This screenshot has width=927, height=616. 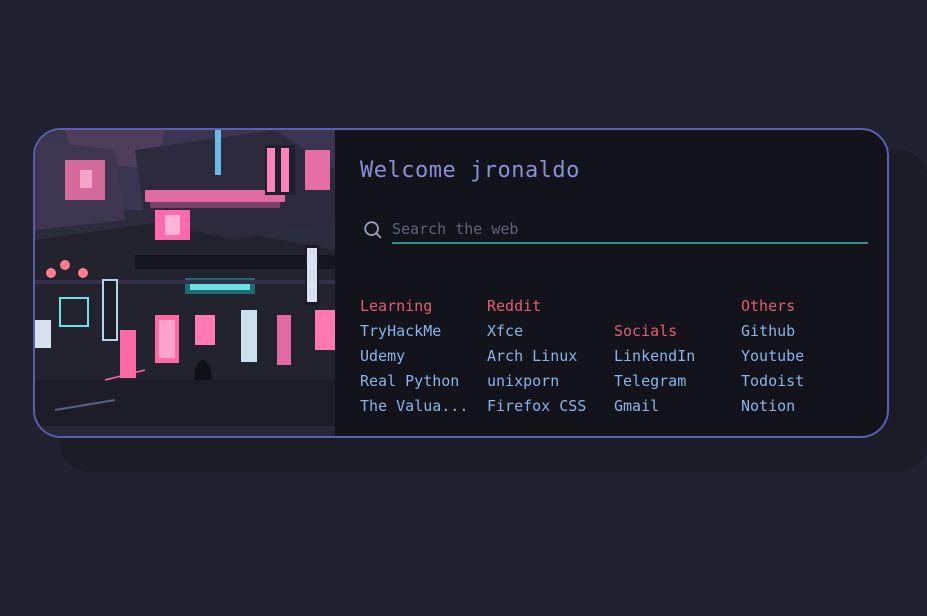 I want to click on column-title-reddit: Reddit, so click(x=514, y=306).